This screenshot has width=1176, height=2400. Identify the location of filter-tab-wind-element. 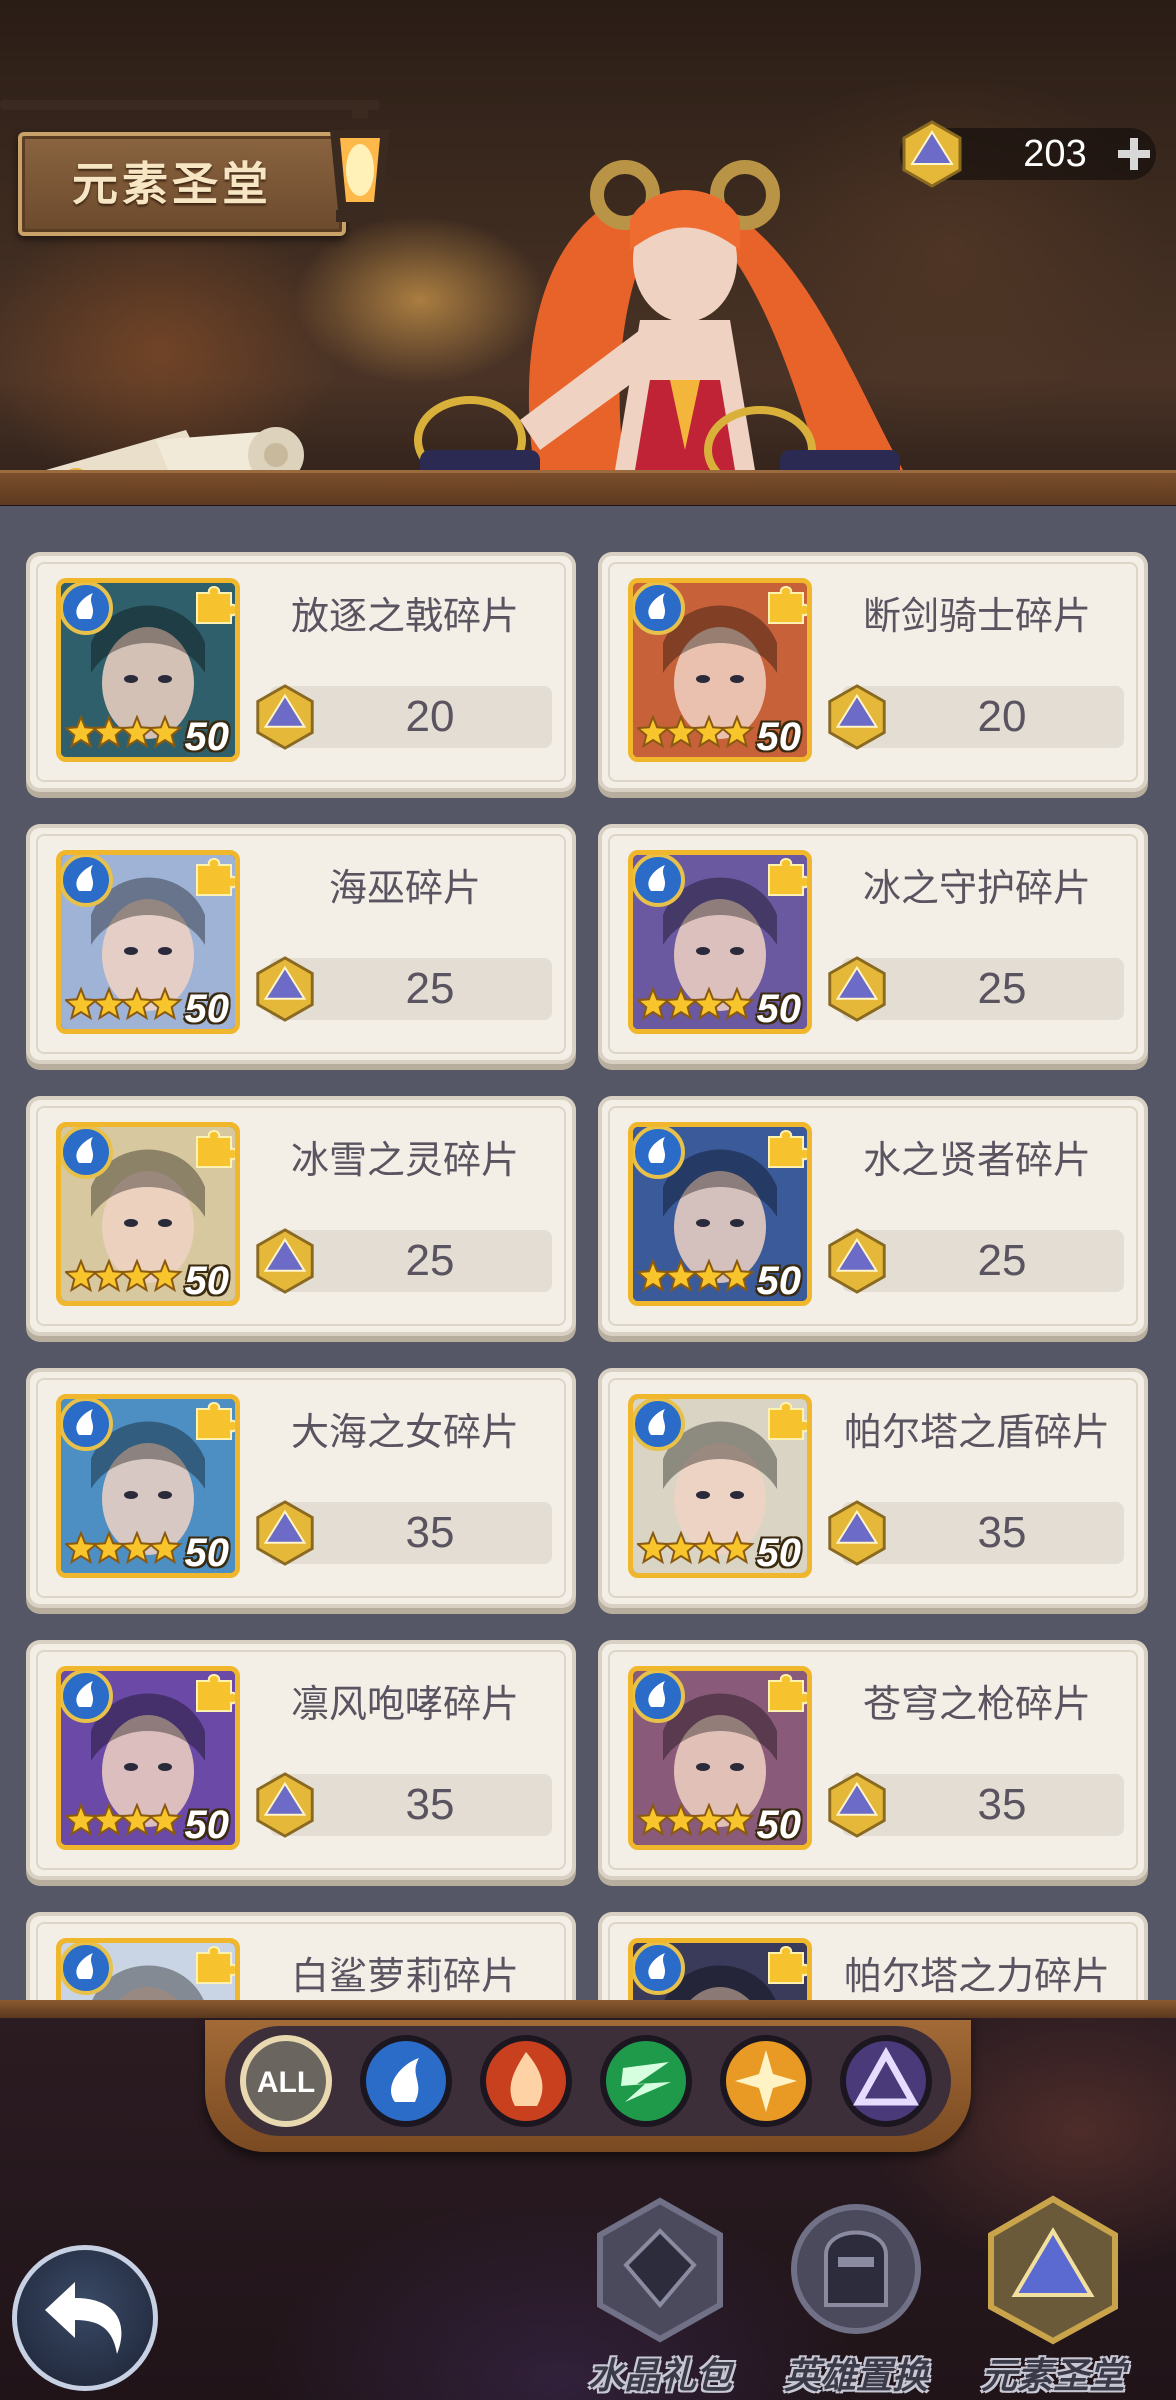
(646, 2081).